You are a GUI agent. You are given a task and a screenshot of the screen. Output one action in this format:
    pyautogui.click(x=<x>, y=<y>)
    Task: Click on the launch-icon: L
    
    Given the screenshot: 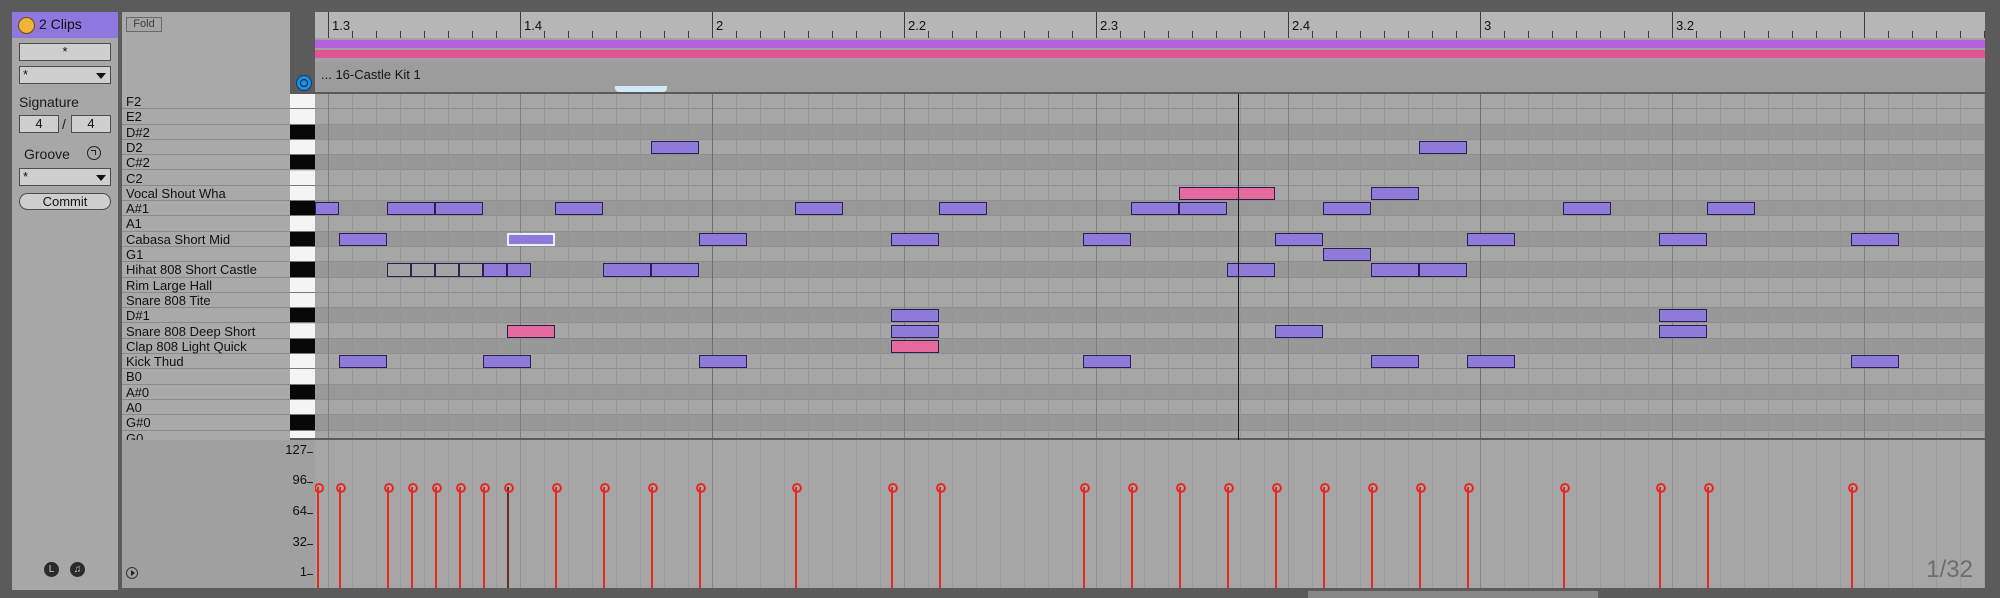 What is the action you would take?
    pyautogui.click(x=51, y=569)
    